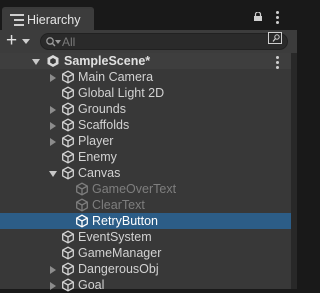 The width and height of the screenshot is (320, 293). I want to click on search-input, so click(162, 41).